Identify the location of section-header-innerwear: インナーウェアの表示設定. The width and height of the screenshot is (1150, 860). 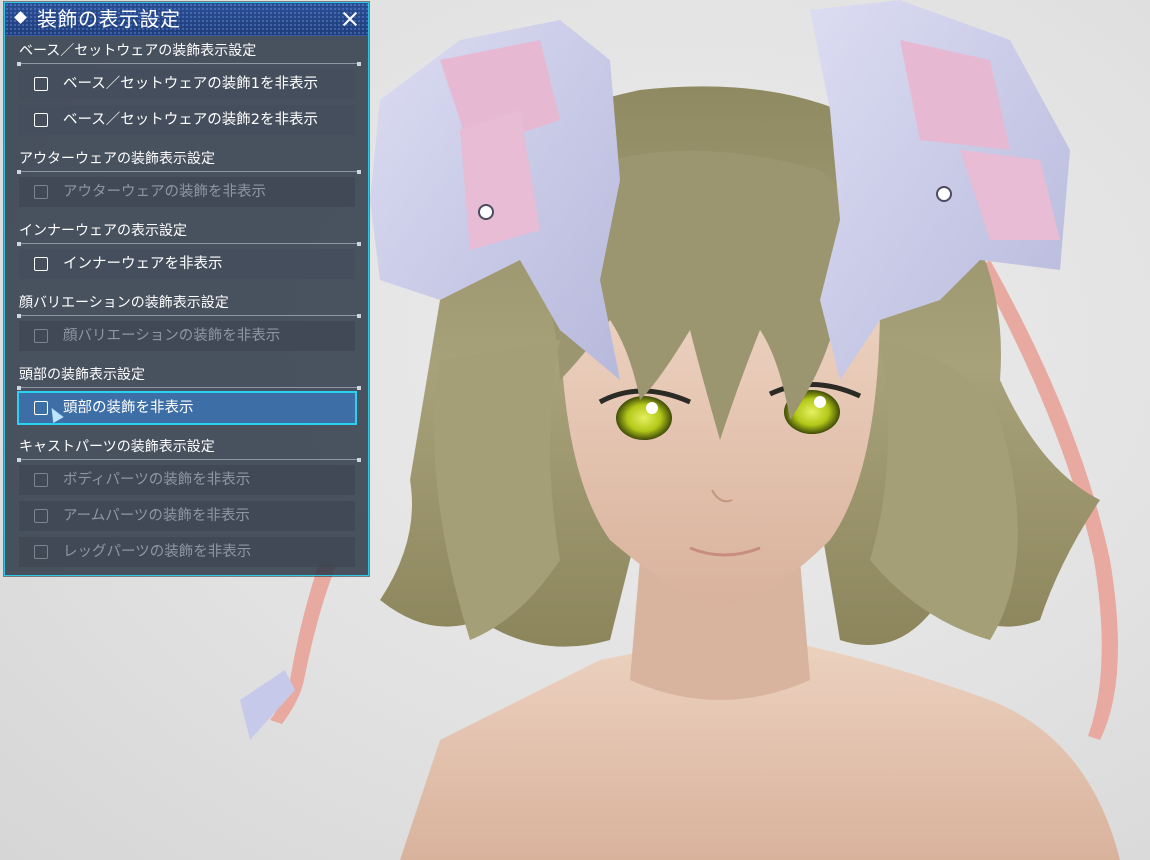
(189, 233).